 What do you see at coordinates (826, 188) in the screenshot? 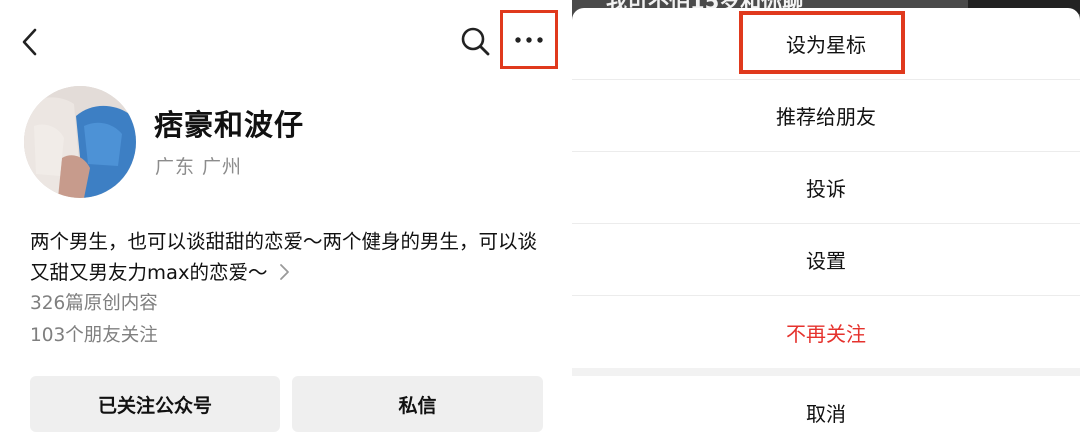
I see `menu-item-complain: 投诉` at bounding box center [826, 188].